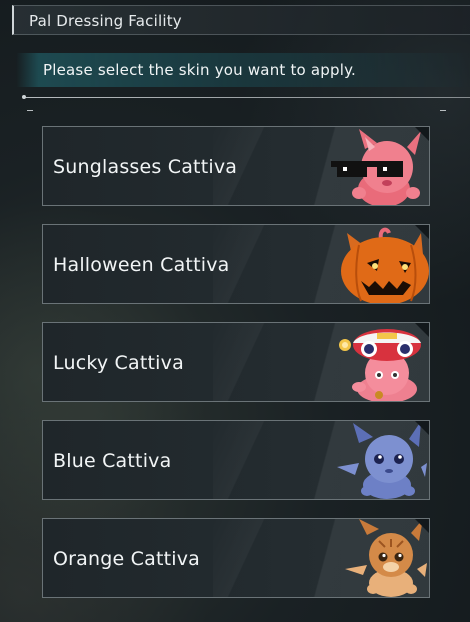 Image resolution: width=470 pixels, height=622 pixels. Describe the element at coordinates (385, 265) in the screenshot. I see `halloween-cattiva-icon` at that location.